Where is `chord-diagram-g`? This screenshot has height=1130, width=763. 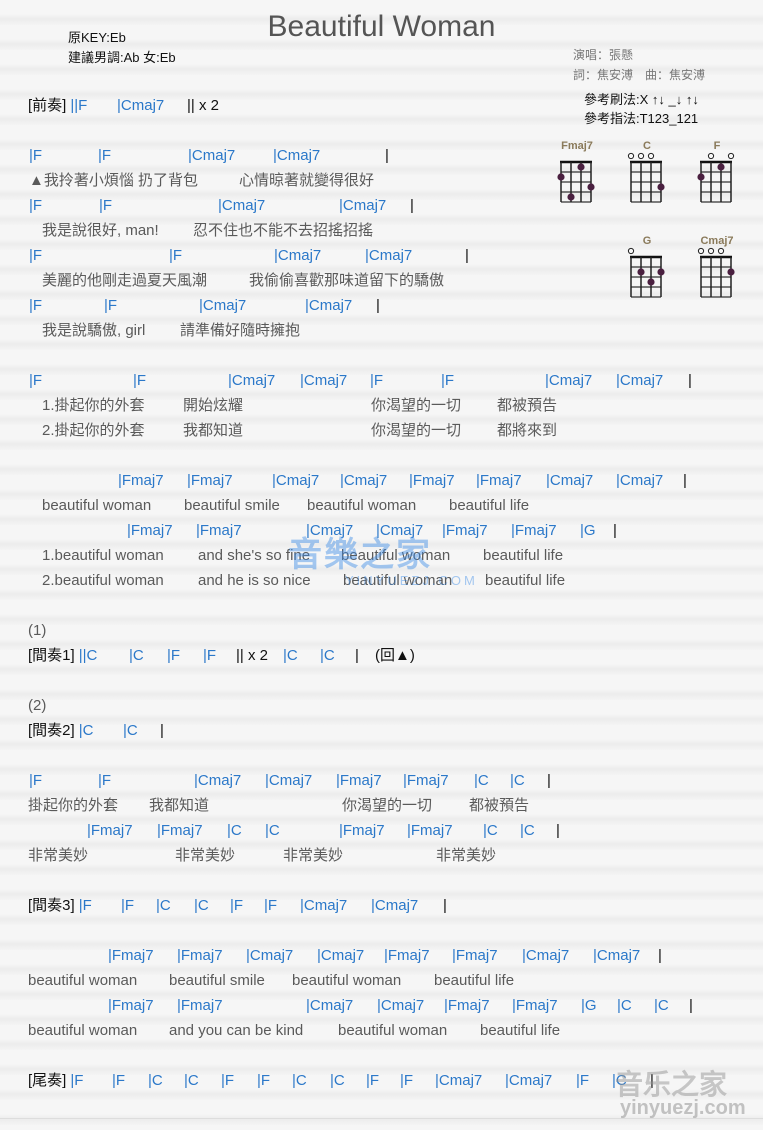
chord-diagram-g is located at coordinates (646, 272).